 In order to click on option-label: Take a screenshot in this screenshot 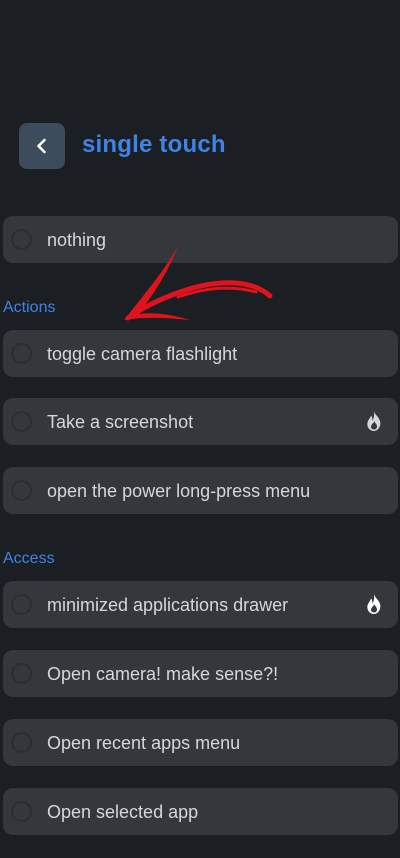, I will do `click(120, 422)`.